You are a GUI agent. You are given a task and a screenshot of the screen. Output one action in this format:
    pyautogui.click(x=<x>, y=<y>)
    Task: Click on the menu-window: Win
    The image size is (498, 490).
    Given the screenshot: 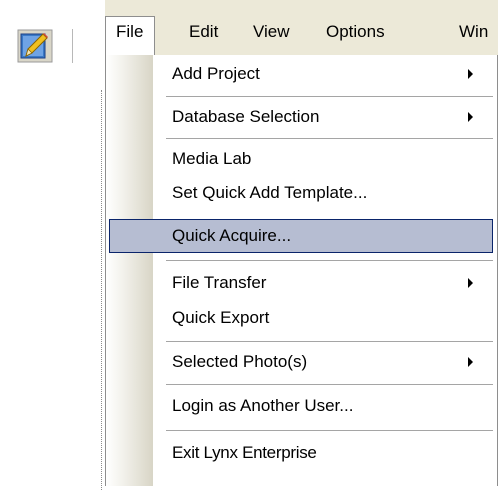 What is the action you would take?
    pyautogui.click(x=473, y=32)
    